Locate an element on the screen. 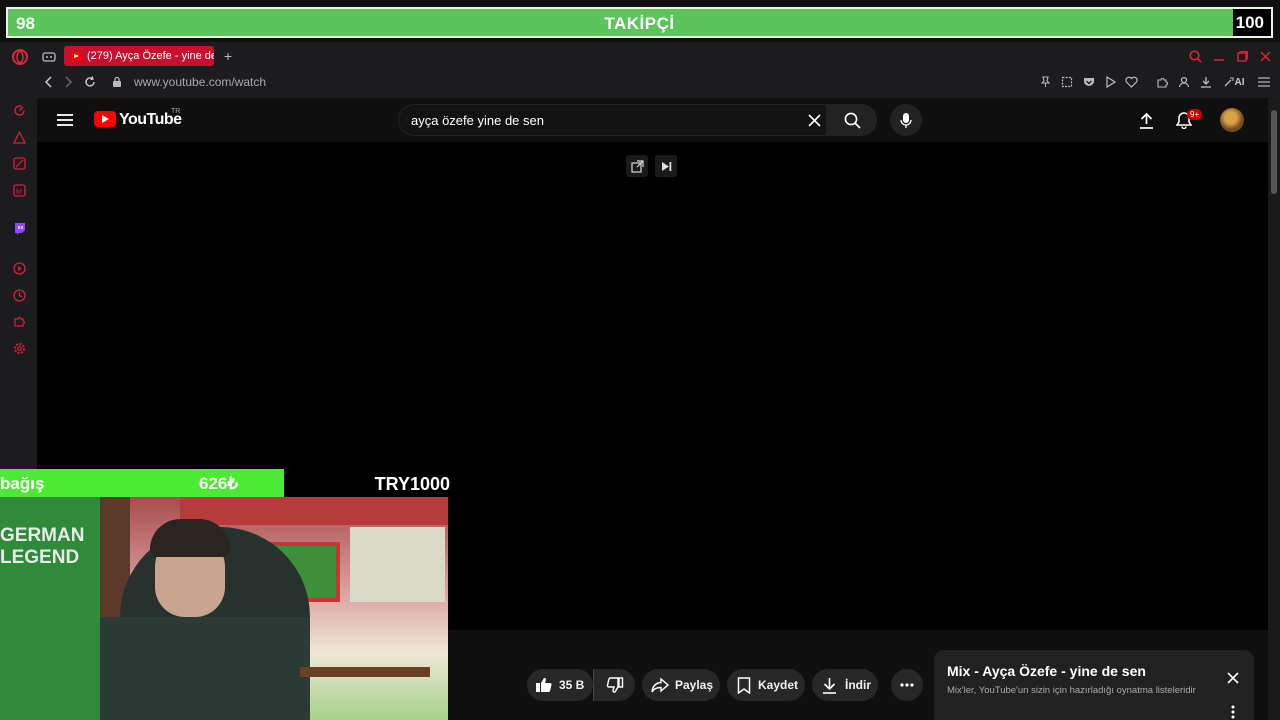 The image size is (1280, 720). follower-goal-box: 100 is located at coordinates (1252, 22).